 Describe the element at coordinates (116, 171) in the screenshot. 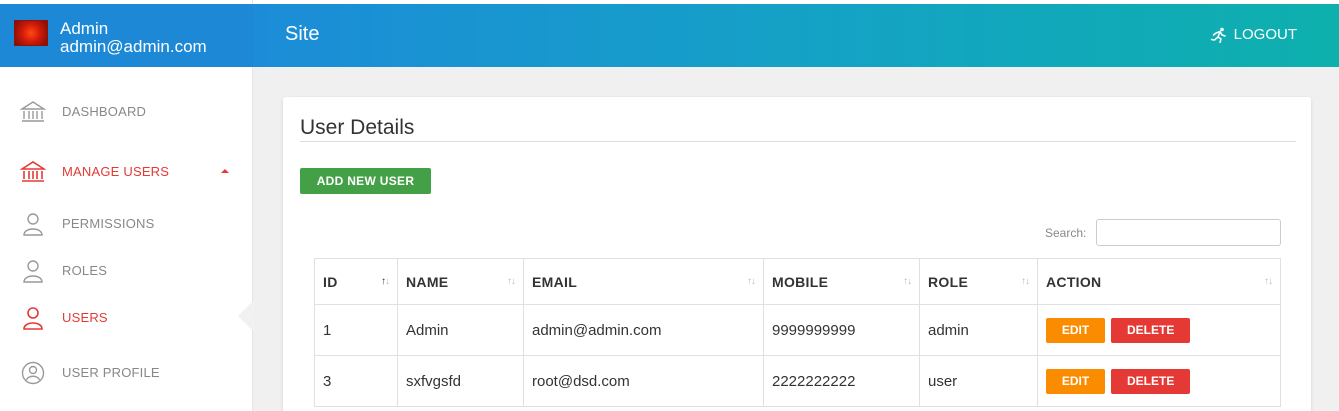

I see `sidebar-item-label: MANAGE USERS` at that location.